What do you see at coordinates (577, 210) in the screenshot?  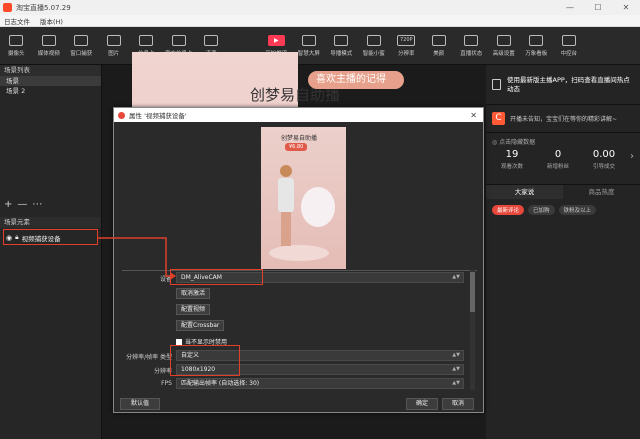 I see `chip-fans: 铁粉及以上` at bounding box center [577, 210].